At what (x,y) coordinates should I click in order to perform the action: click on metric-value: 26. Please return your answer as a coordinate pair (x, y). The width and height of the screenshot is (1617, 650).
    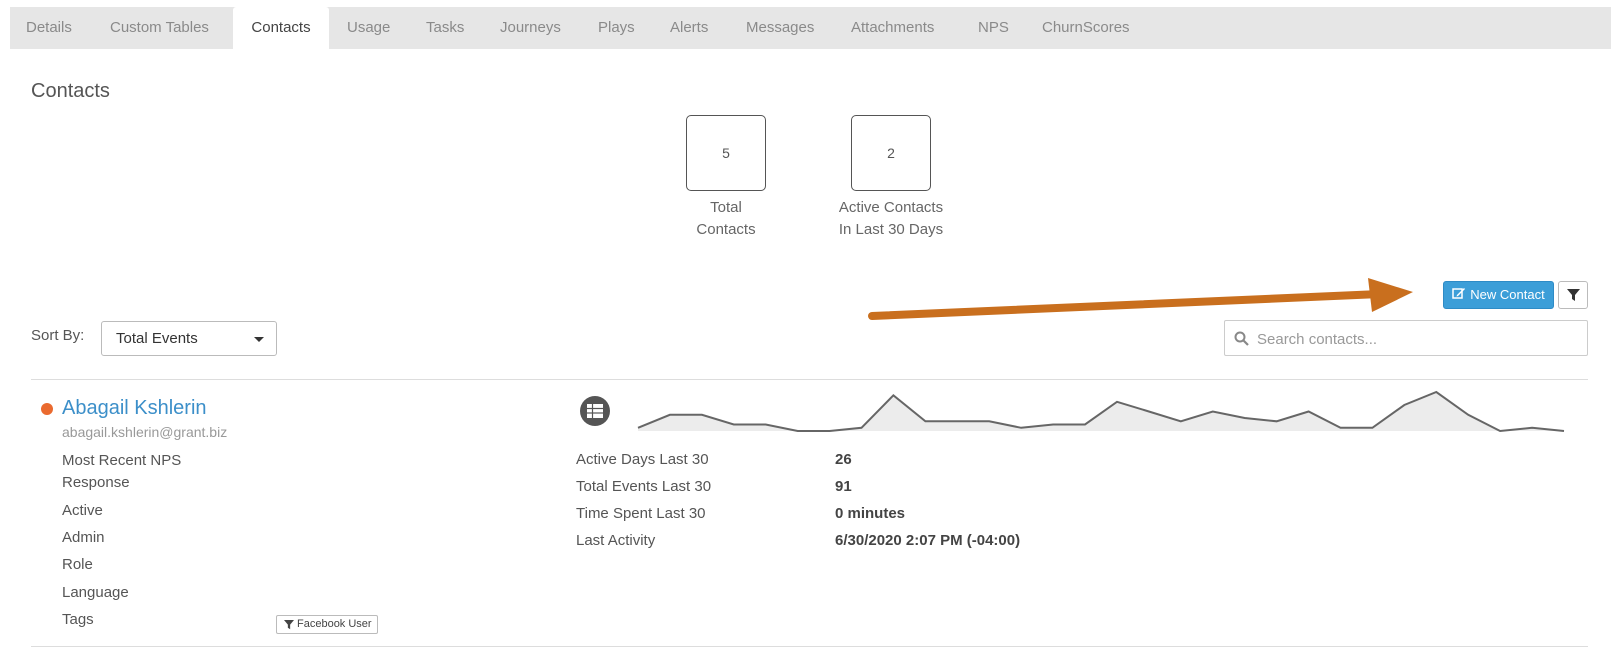
    Looking at the image, I should click on (843, 459).